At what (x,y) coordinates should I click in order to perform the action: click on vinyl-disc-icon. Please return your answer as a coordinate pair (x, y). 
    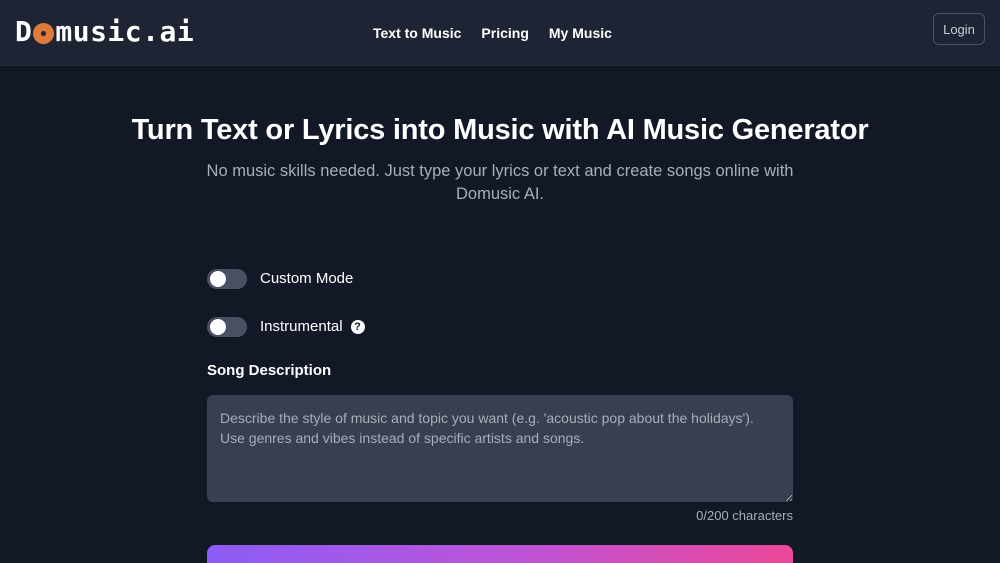
    Looking at the image, I should click on (44, 33).